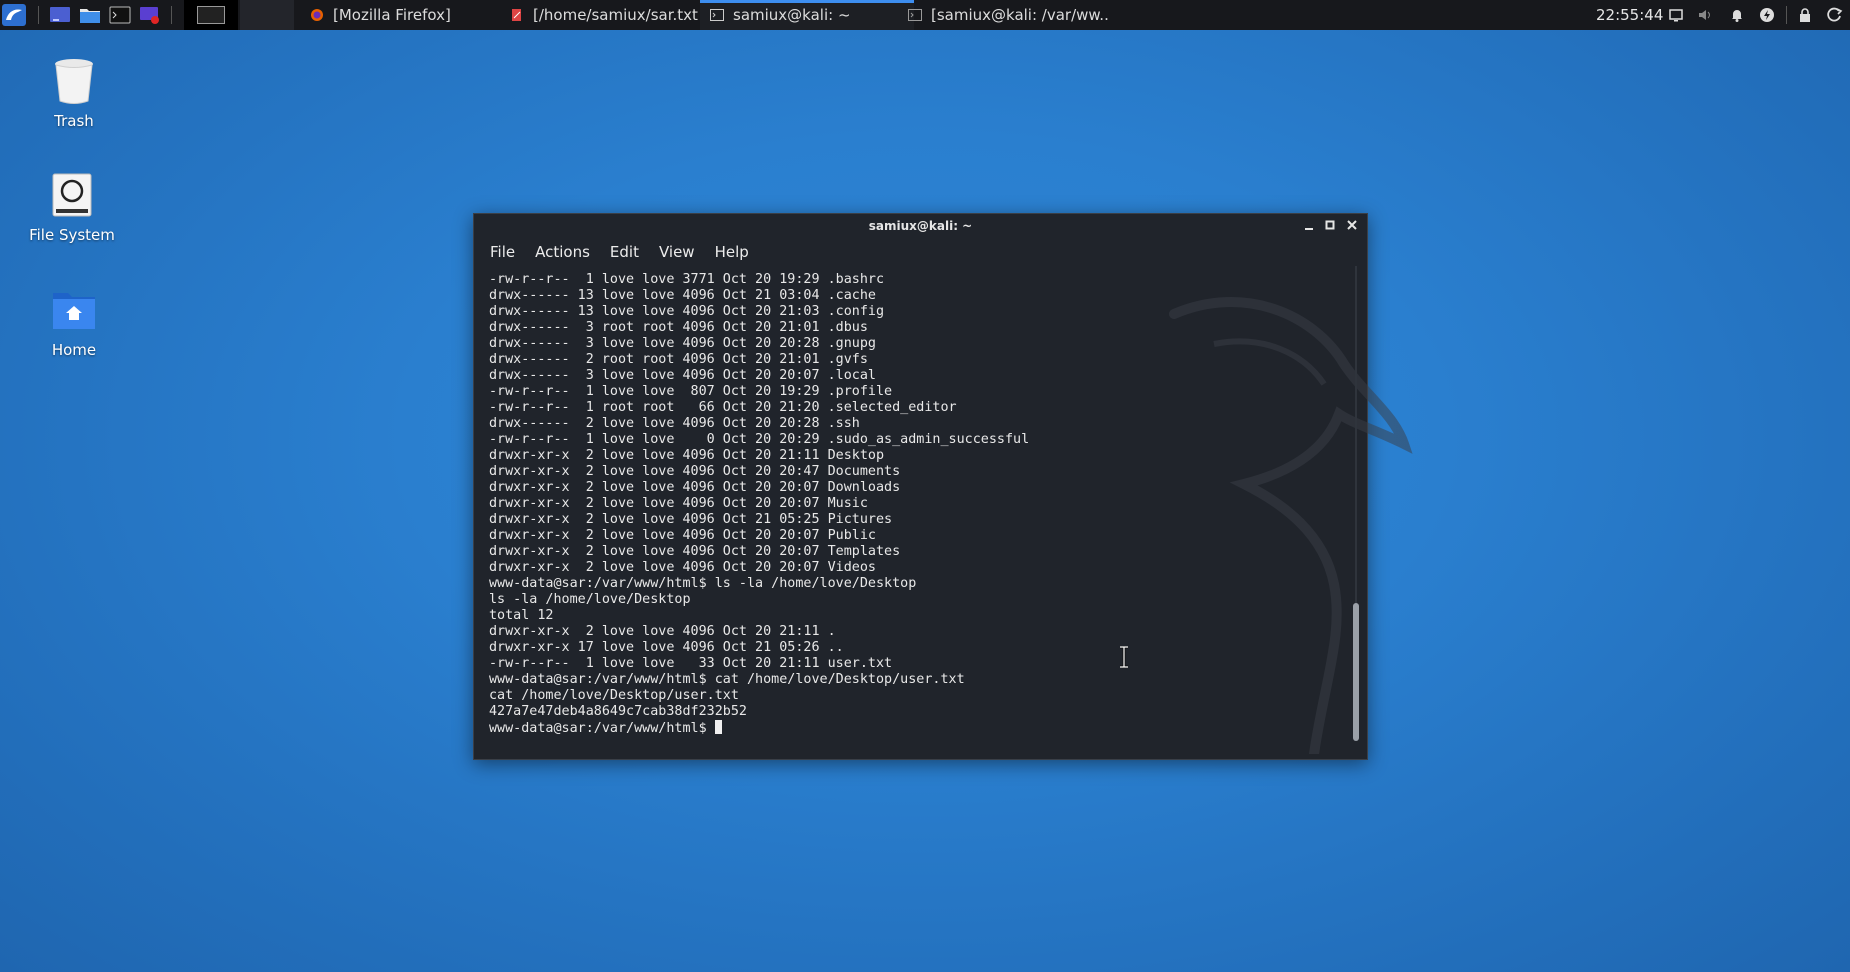 The height and width of the screenshot is (972, 1850). Describe the element at coordinates (1767, 15) in the screenshot. I see `power-manager-icon` at that location.